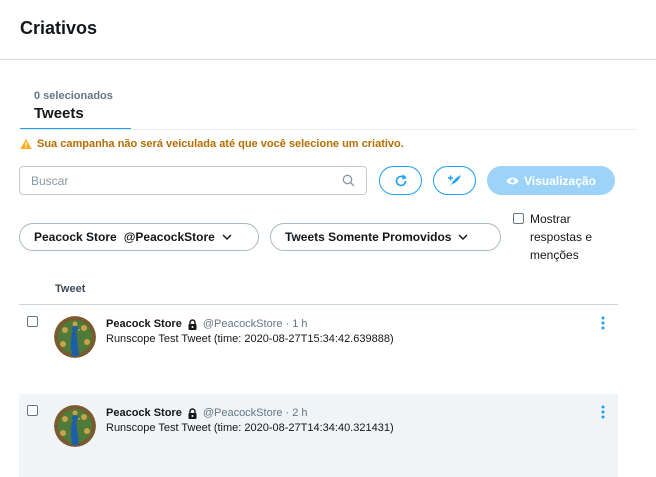 The image size is (656, 477). I want to click on account-dropdown: Peacock Store @PeacockStore, so click(139, 237).